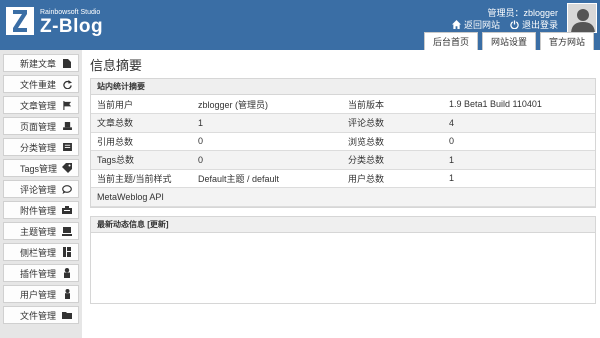  I want to click on avatar, so click(582, 18).